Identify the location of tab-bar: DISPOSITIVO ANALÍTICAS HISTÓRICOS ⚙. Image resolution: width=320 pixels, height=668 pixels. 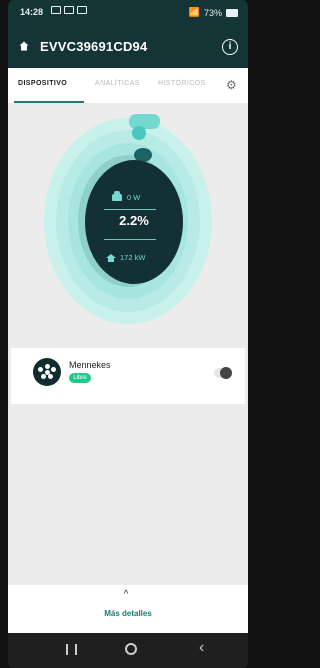
(128, 86).